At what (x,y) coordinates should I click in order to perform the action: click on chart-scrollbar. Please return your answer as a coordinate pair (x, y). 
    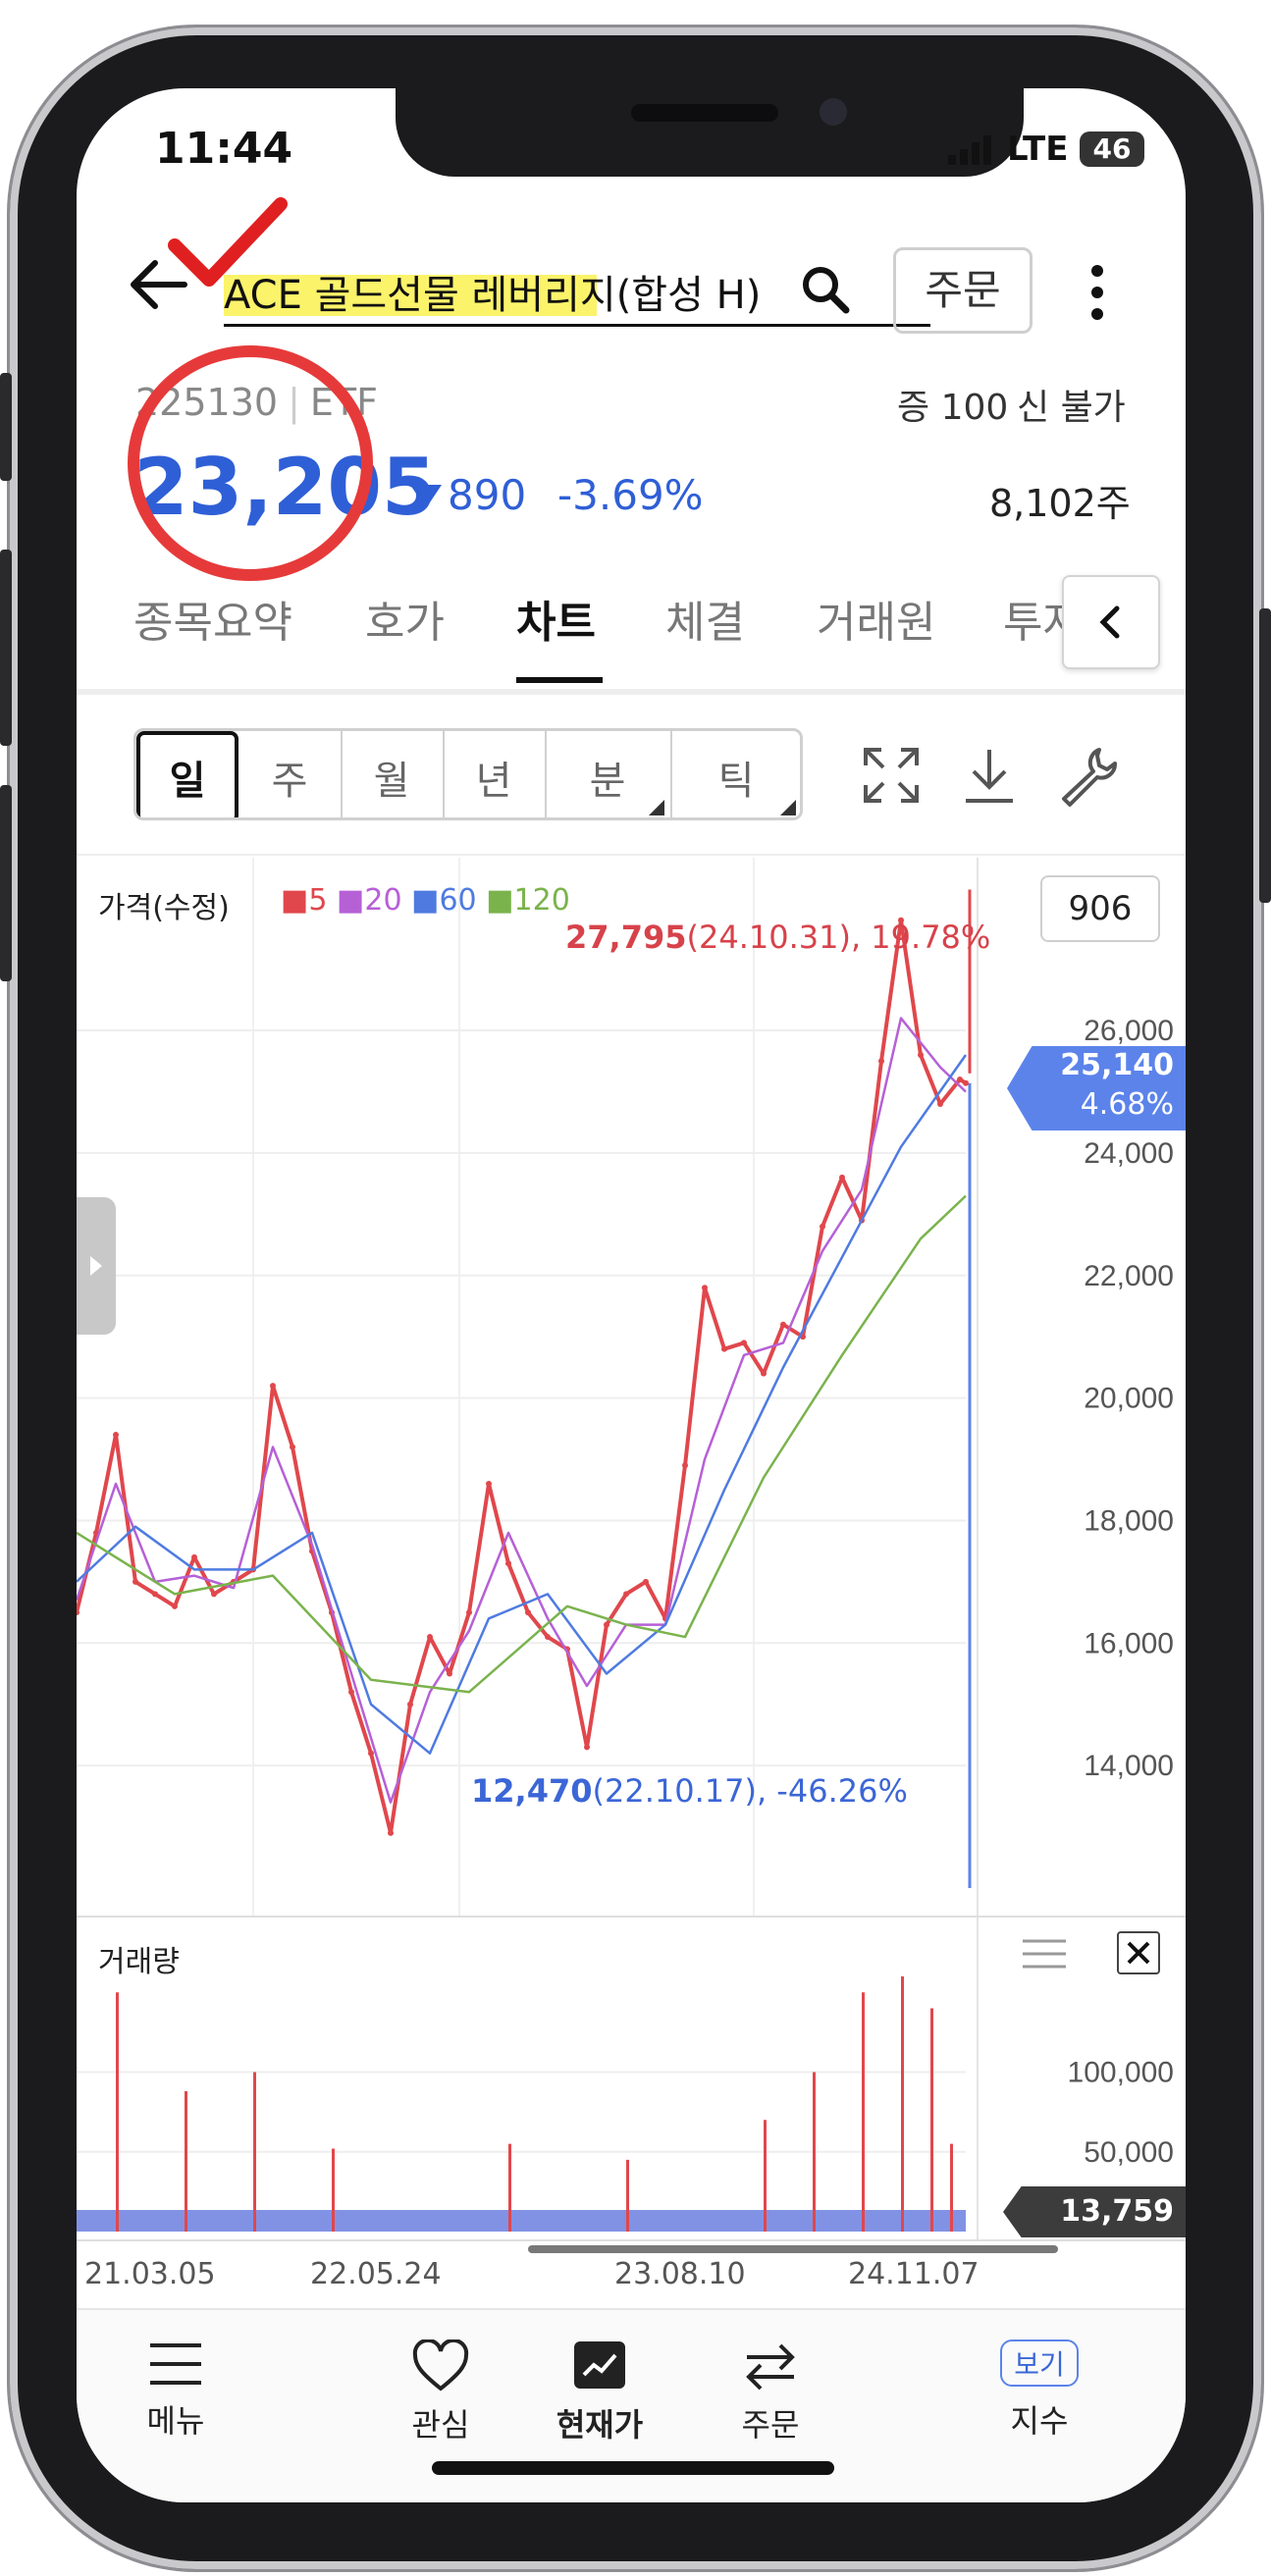
    Looking at the image, I should click on (793, 2249).